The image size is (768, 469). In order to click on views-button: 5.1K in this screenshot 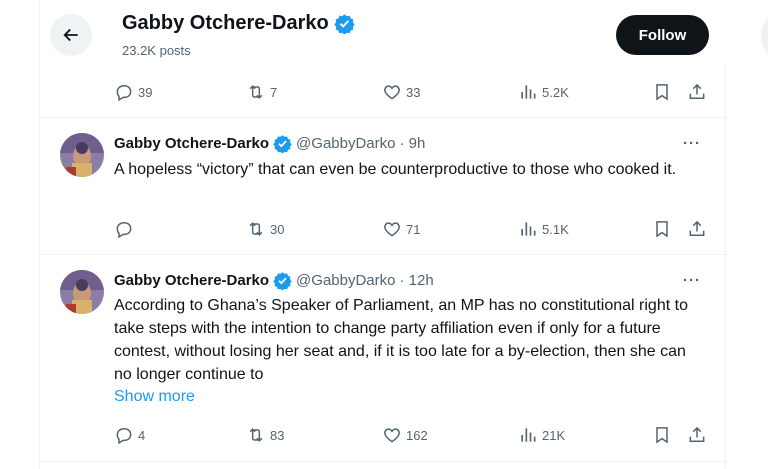, I will do `click(543, 229)`.